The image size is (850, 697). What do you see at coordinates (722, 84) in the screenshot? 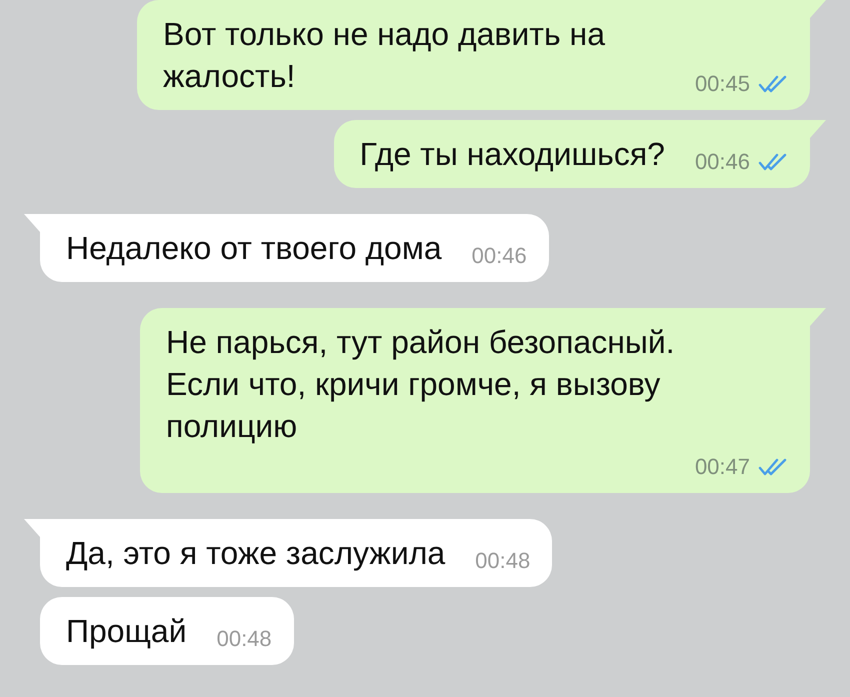
I see `message-time: 00:45` at bounding box center [722, 84].